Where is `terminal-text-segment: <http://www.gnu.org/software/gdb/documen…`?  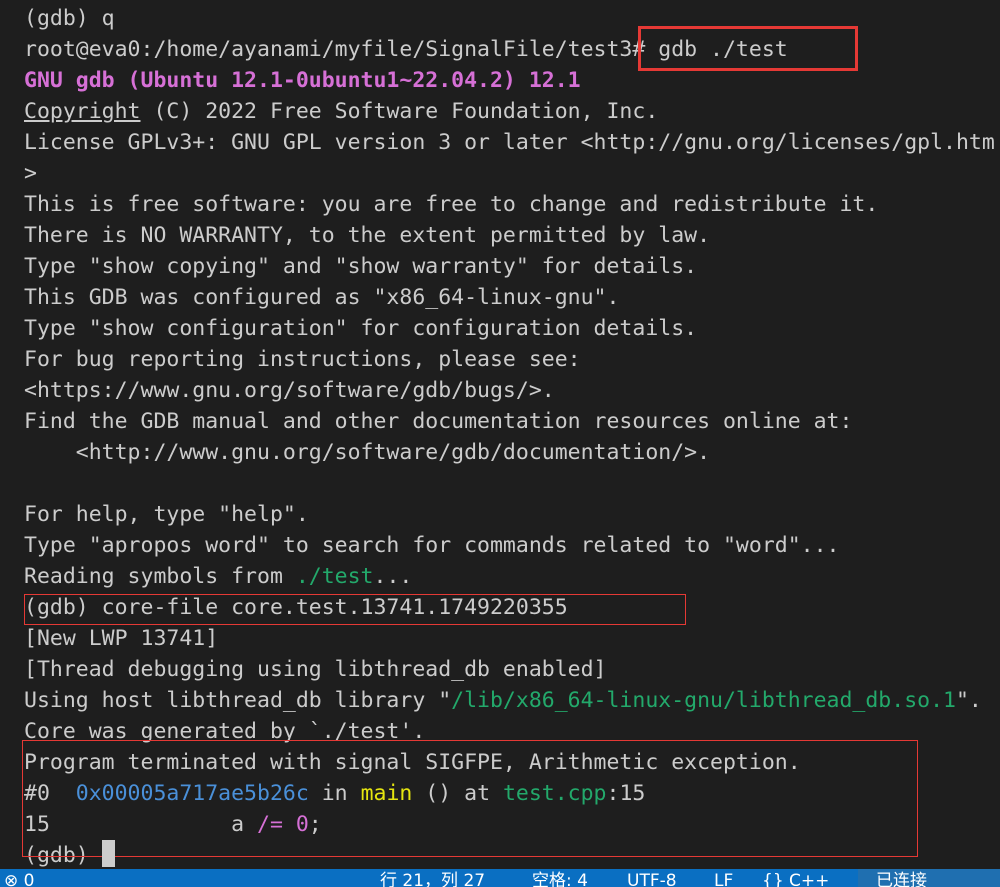
terminal-text-segment: <http://www.gnu.org/software/gdb/documen… is located at coordinates (367, 452).